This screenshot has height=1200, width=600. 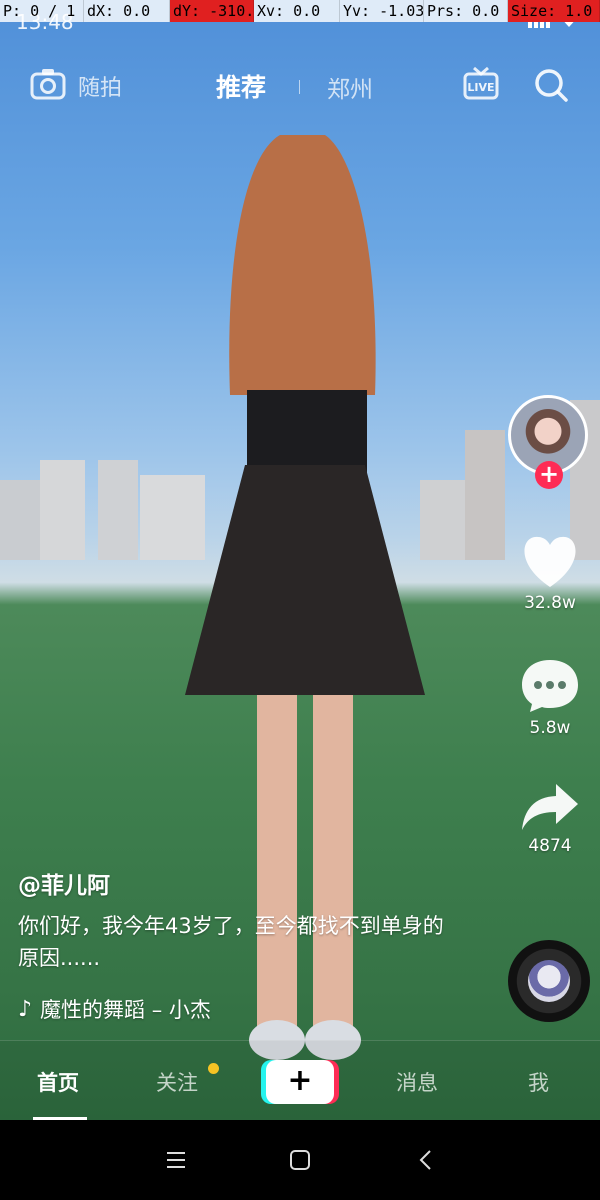 I want to click on svg-text: LIVE, so click(x=480, y=87).